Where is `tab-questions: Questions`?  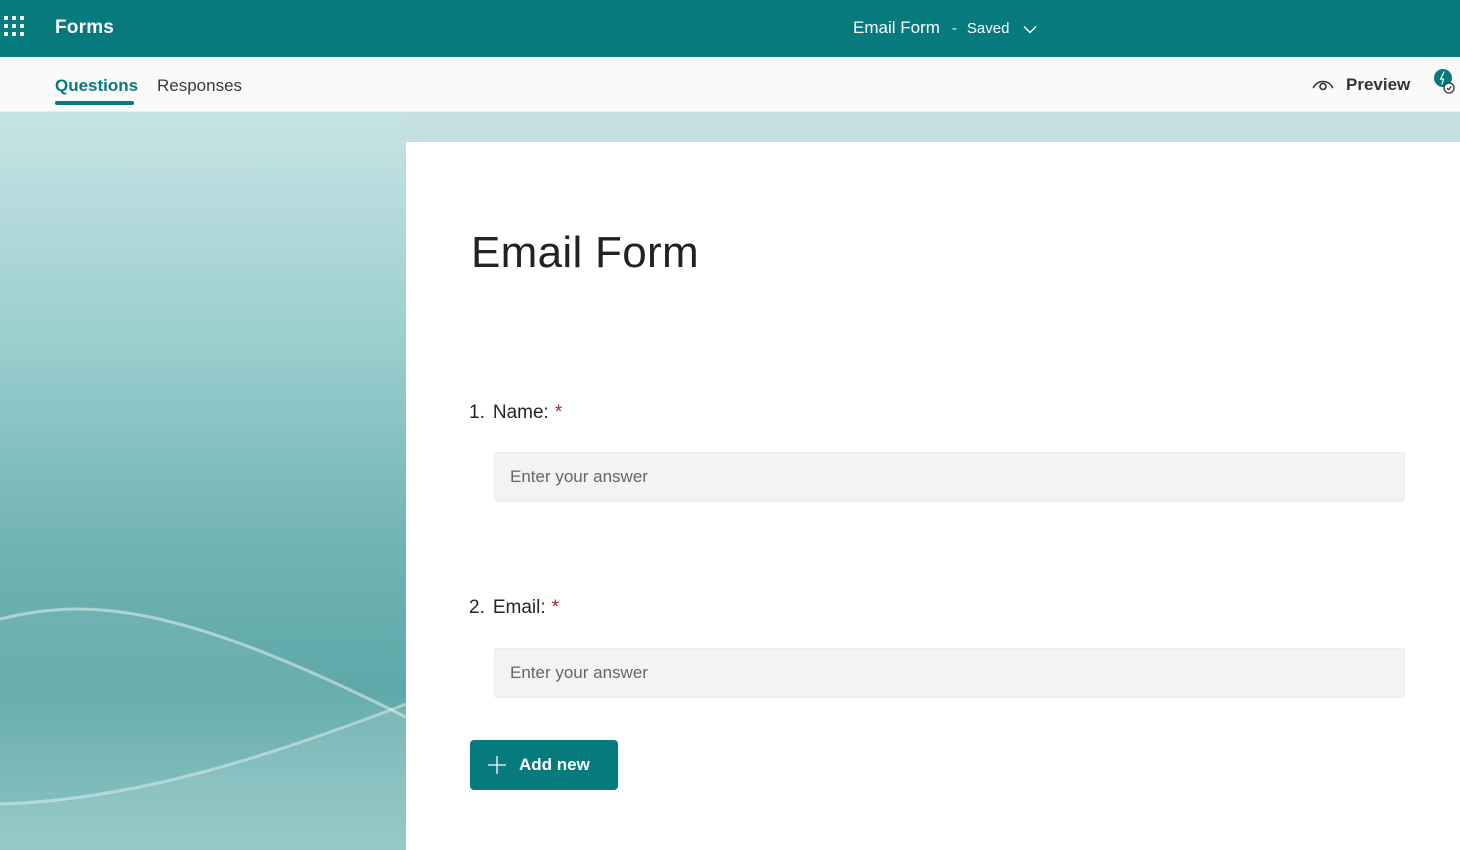
tab-questions: Questions is located at coordinates (96, 86).